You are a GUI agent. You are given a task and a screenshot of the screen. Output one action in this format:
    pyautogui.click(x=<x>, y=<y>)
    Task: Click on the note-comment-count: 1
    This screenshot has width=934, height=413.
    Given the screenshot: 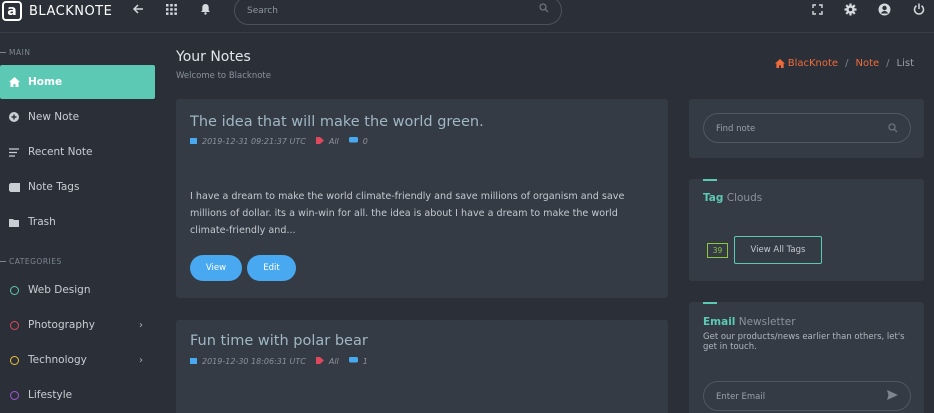 What is the action you would take?
    pyautogui.click(x=365, y=361)
    